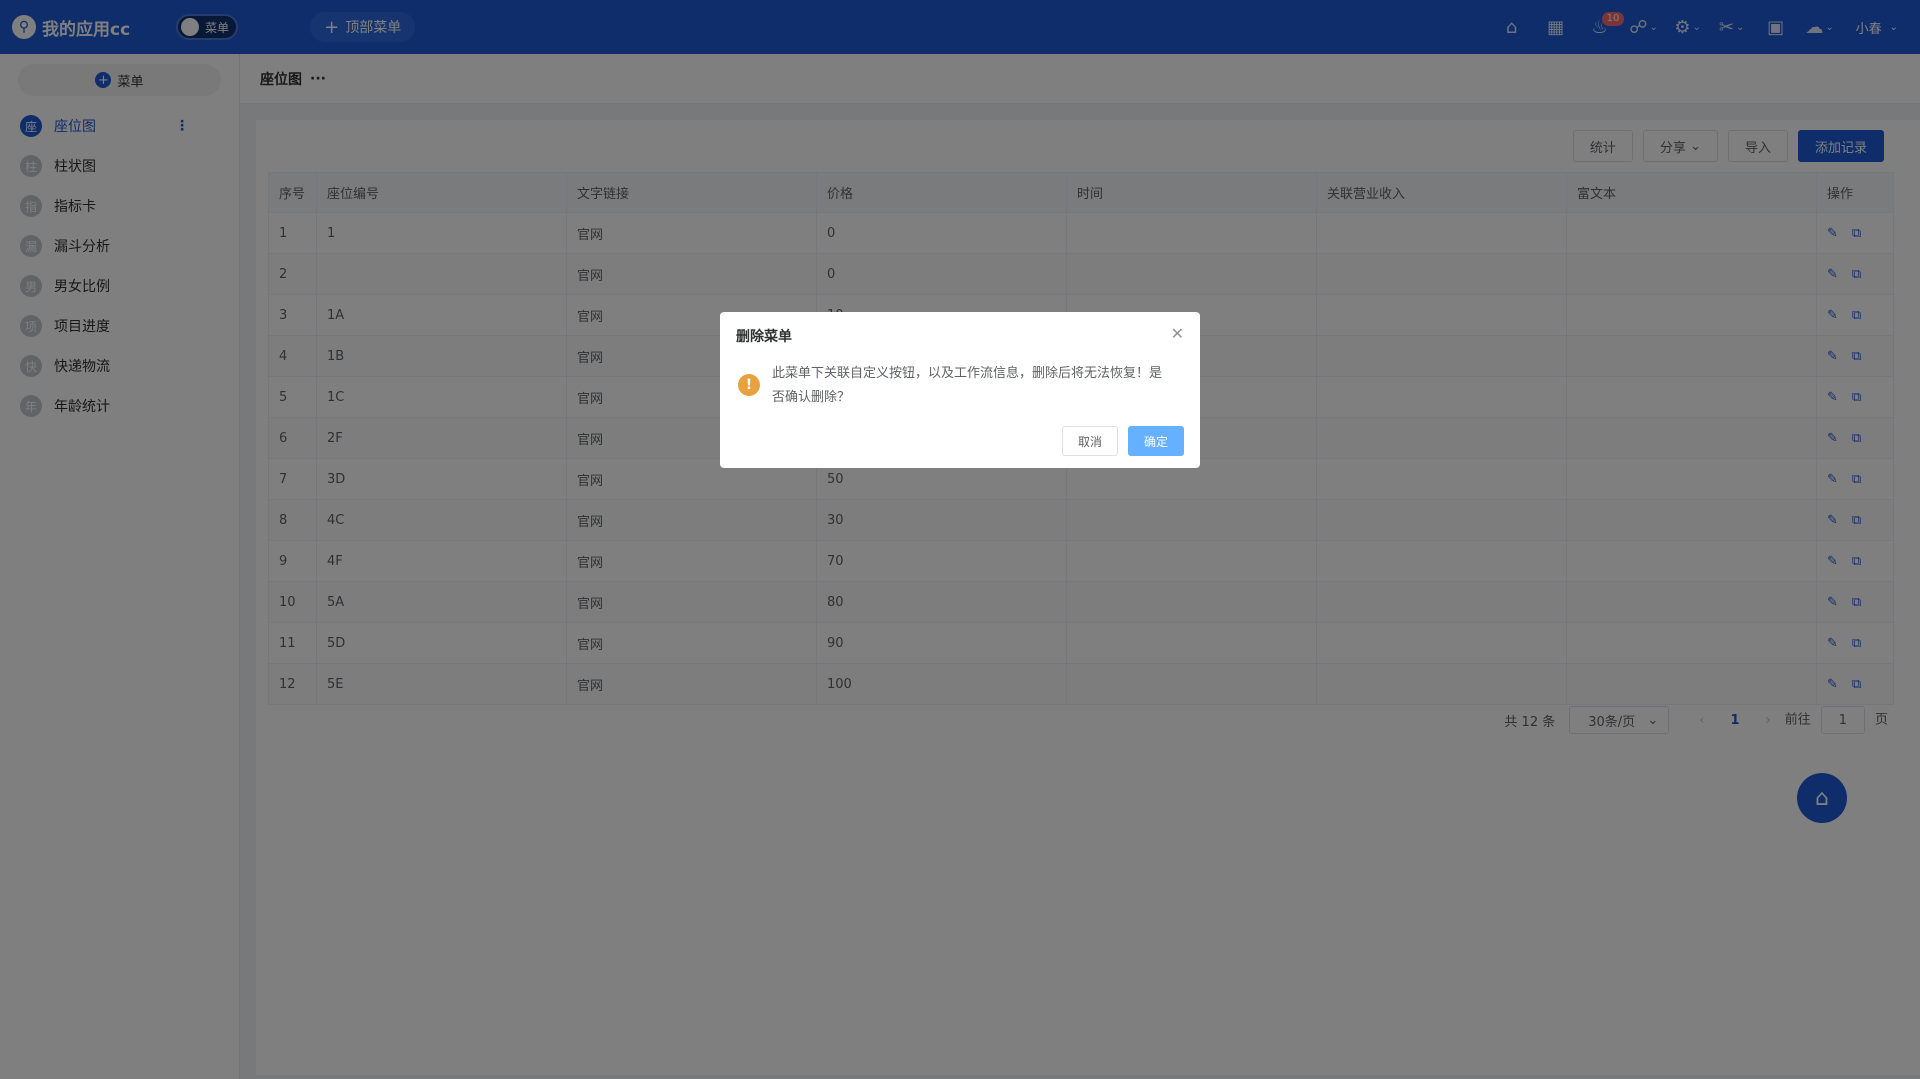 The image size is (1920, 1079). I want to click on dialog-buttons: 取消 确定, so click(1118, 441).